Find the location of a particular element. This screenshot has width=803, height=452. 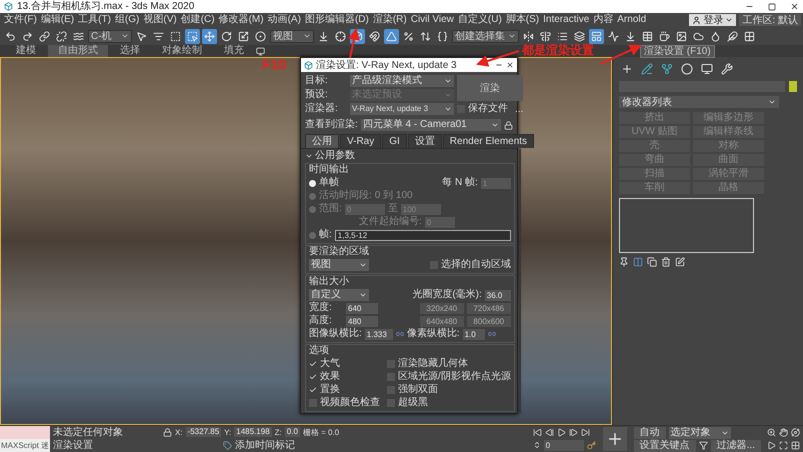

dialog-tab: Render Elements is located at coordinates (488, 141).